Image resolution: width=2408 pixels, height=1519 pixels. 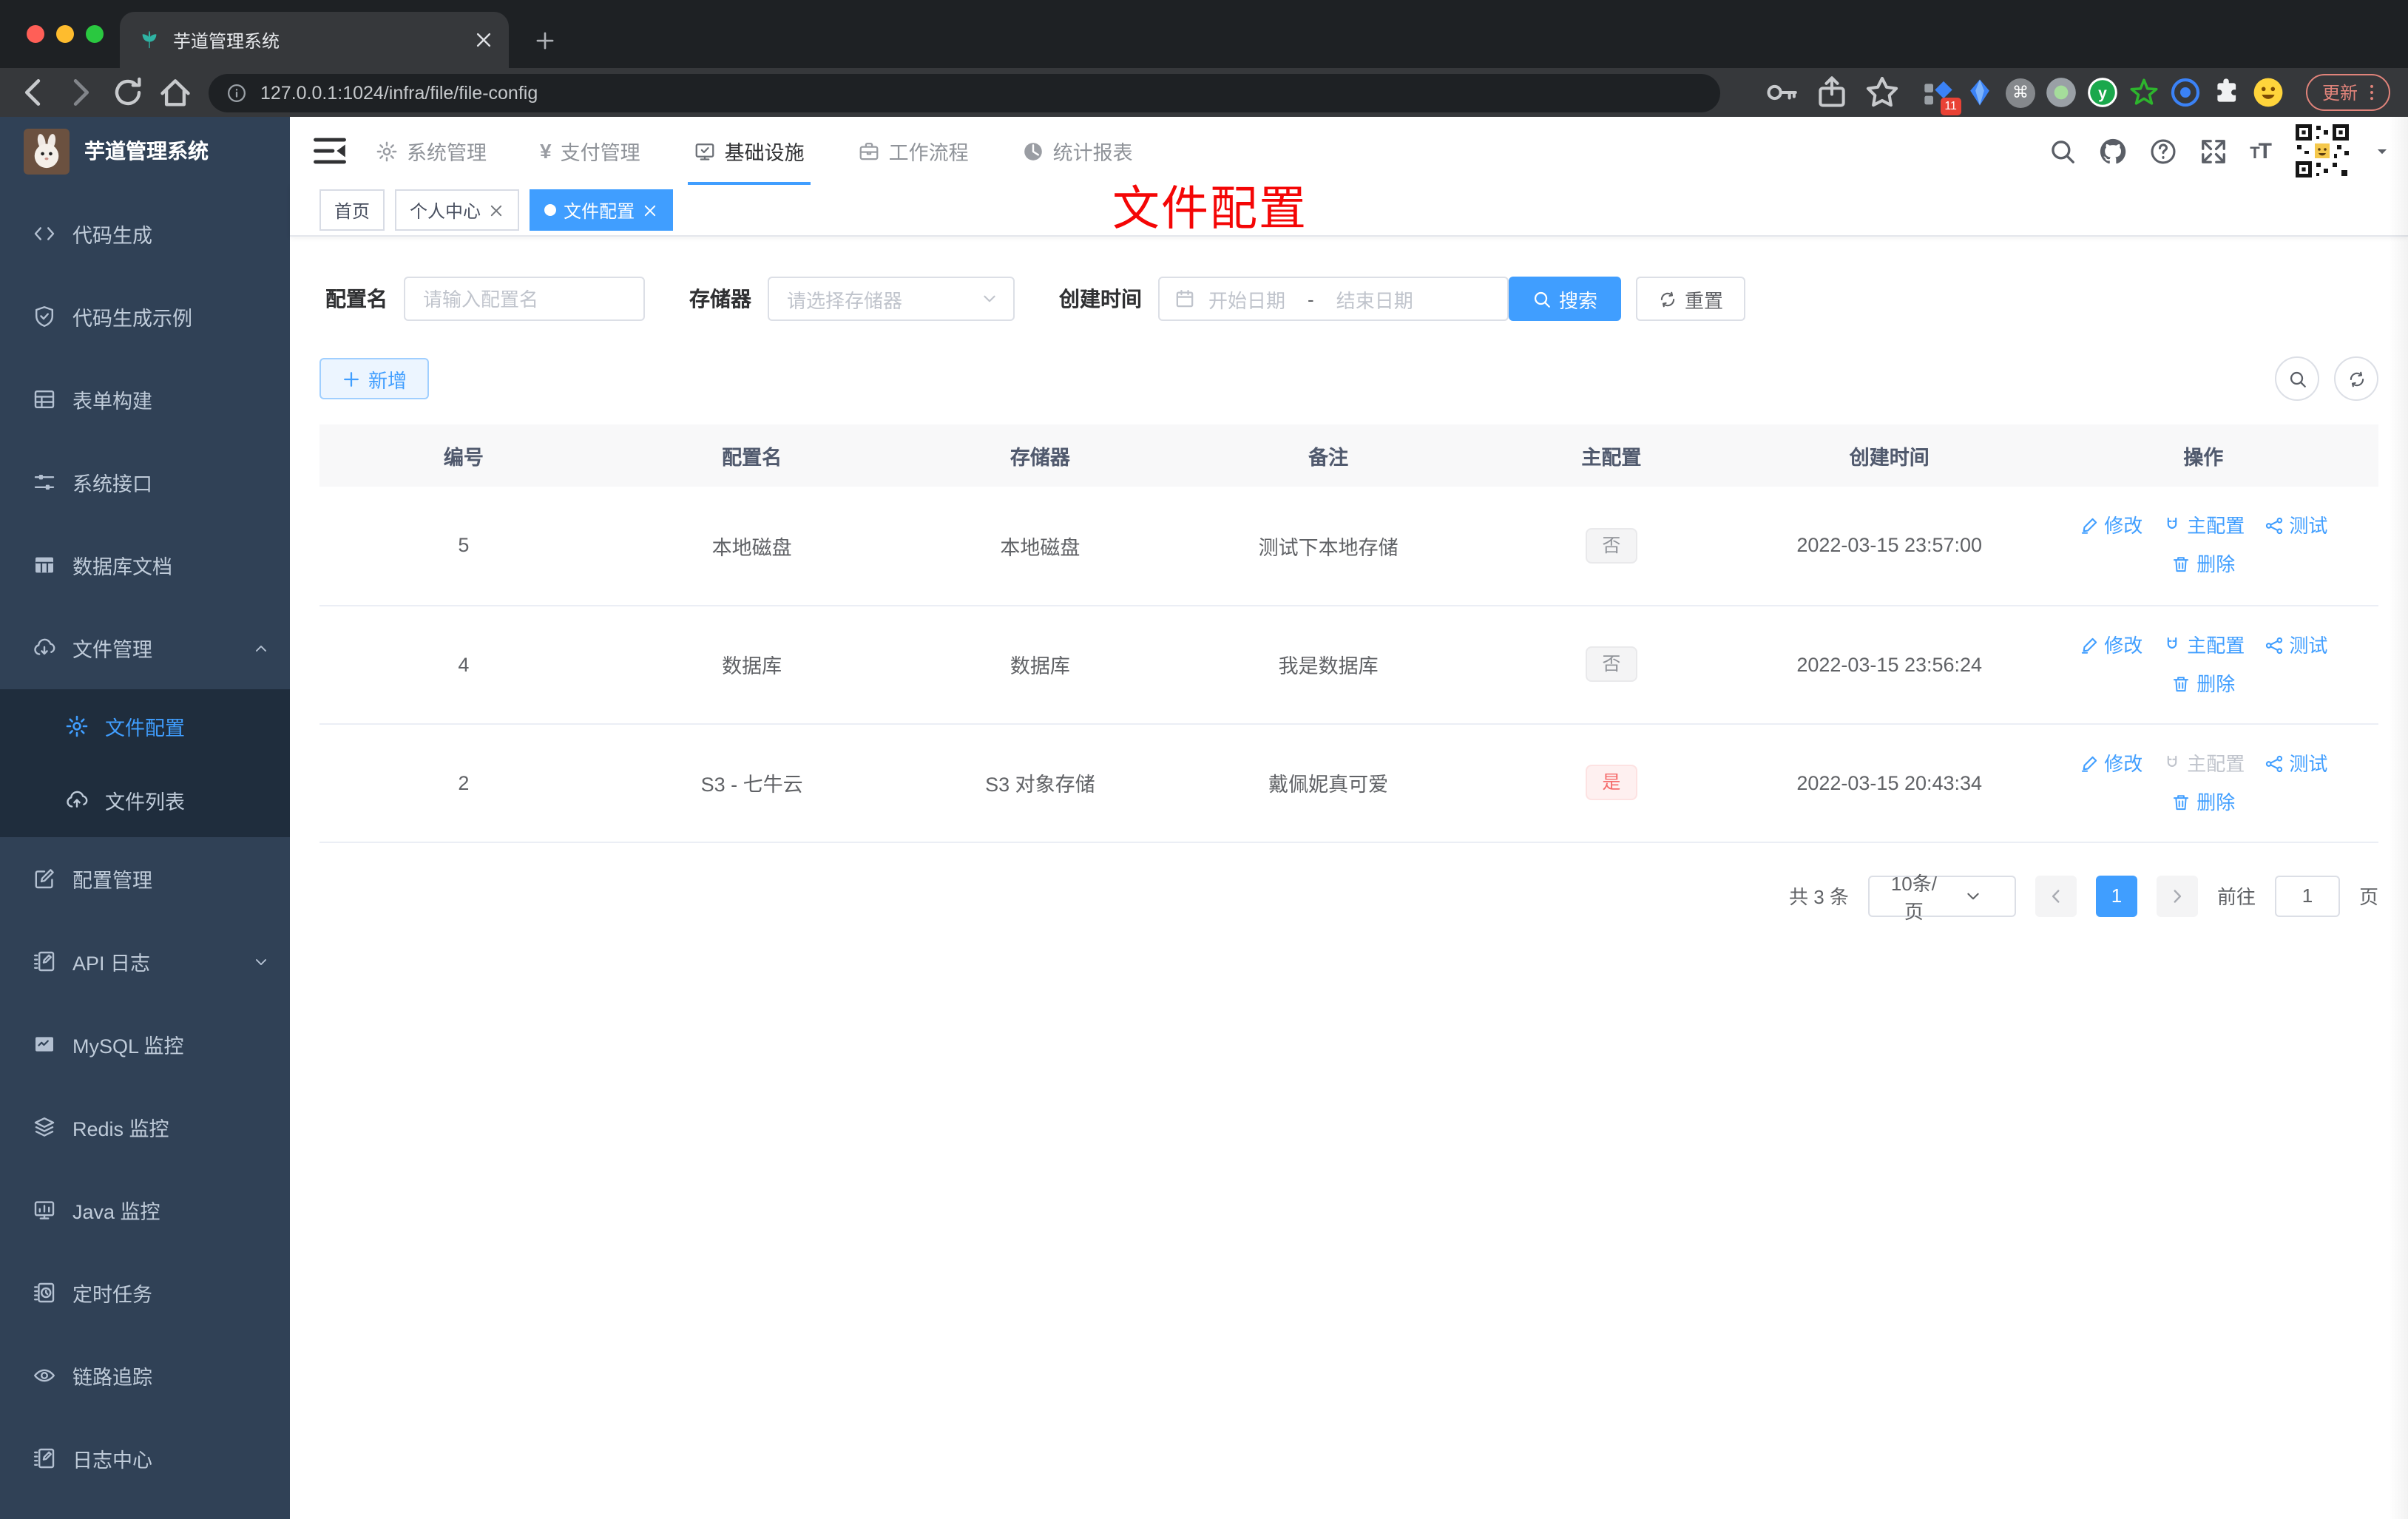 What do you see at coordinates (2061, 92) in the screenshot?
I see `extension-gray-dot-icon` at bounding box center [2061, 92].